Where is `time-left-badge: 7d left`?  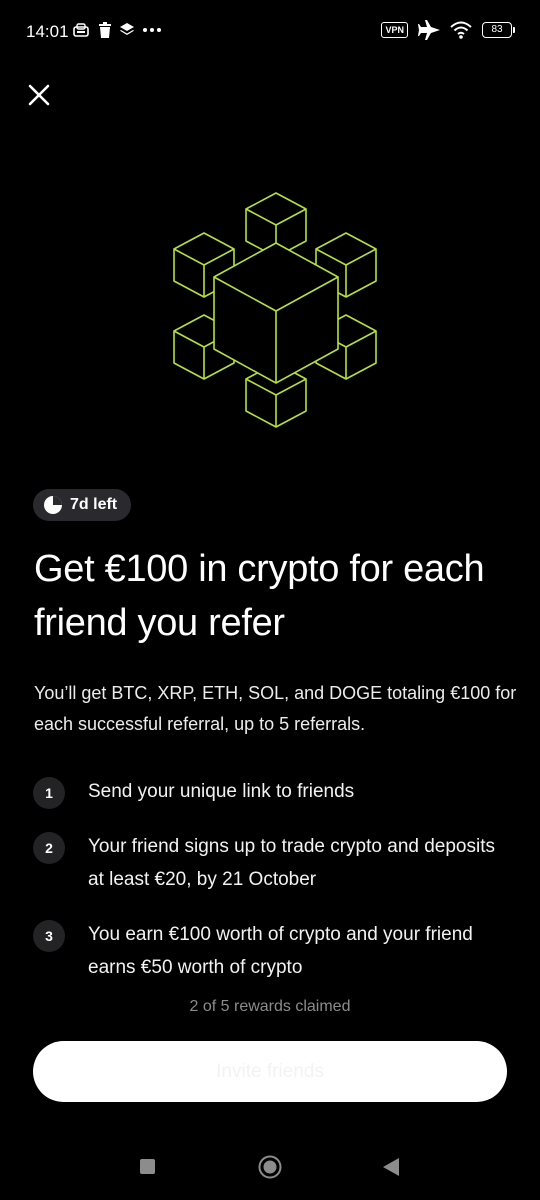
time-left-badge: 7d left is located at coordinates (82, 505).